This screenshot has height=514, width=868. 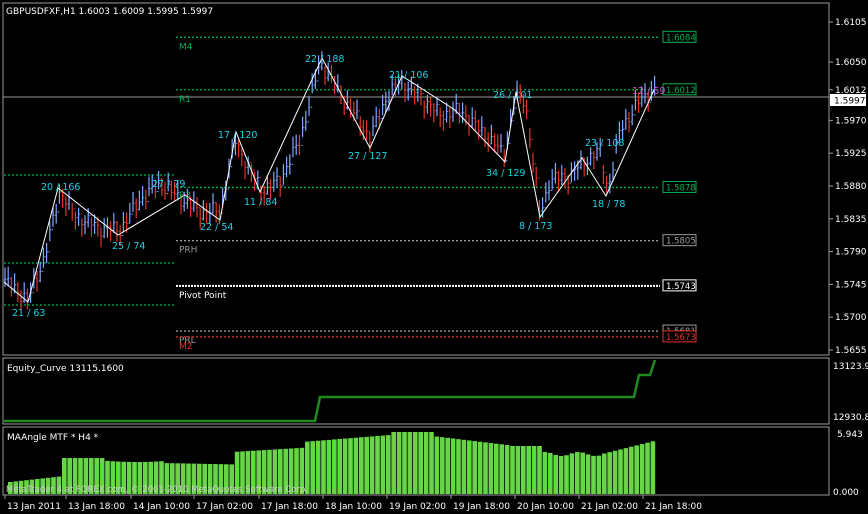 What do you see at coordinates (168, 184) in the screenshot?
I see `zigzag-label: 27 / 79` at bounding box center [168, 184].